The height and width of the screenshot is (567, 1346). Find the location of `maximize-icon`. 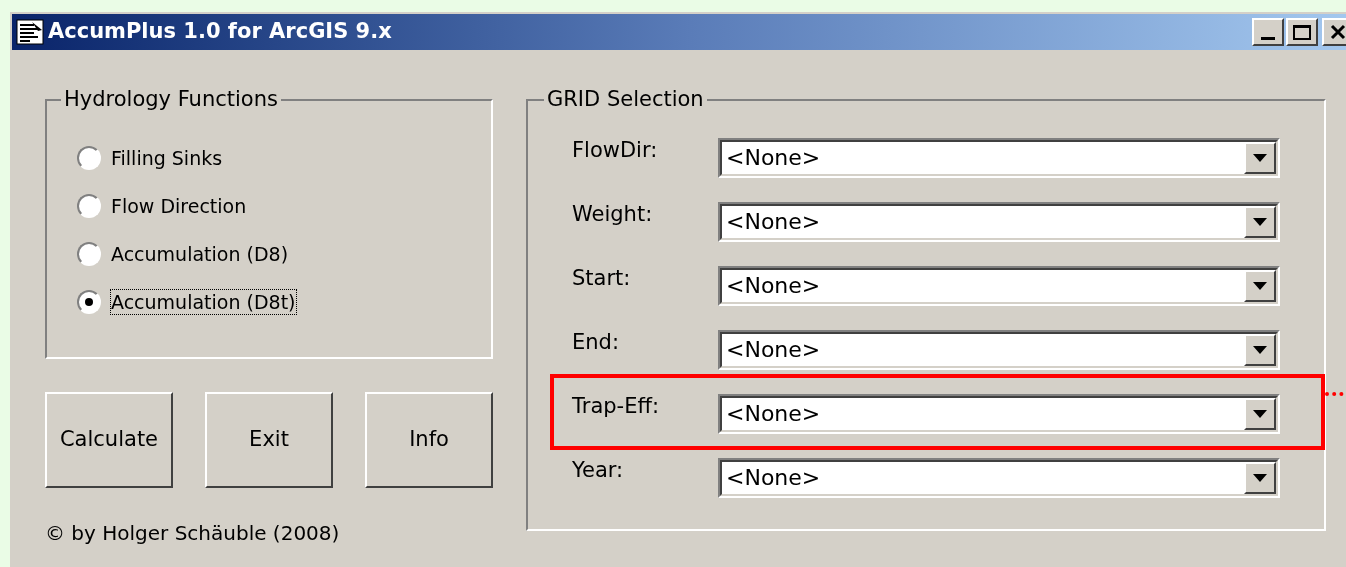

maximize-icon is located at coordinates (1302, 32).